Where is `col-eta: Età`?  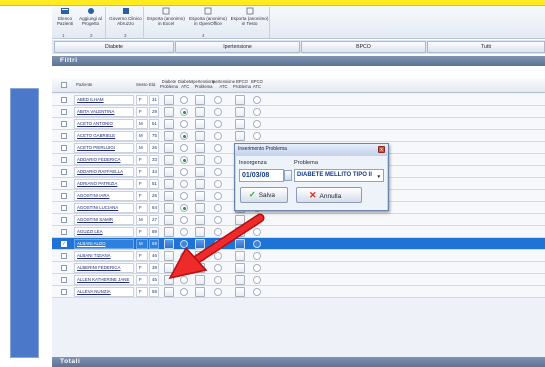 col-eta: Età is located at coordinates (152, 85).